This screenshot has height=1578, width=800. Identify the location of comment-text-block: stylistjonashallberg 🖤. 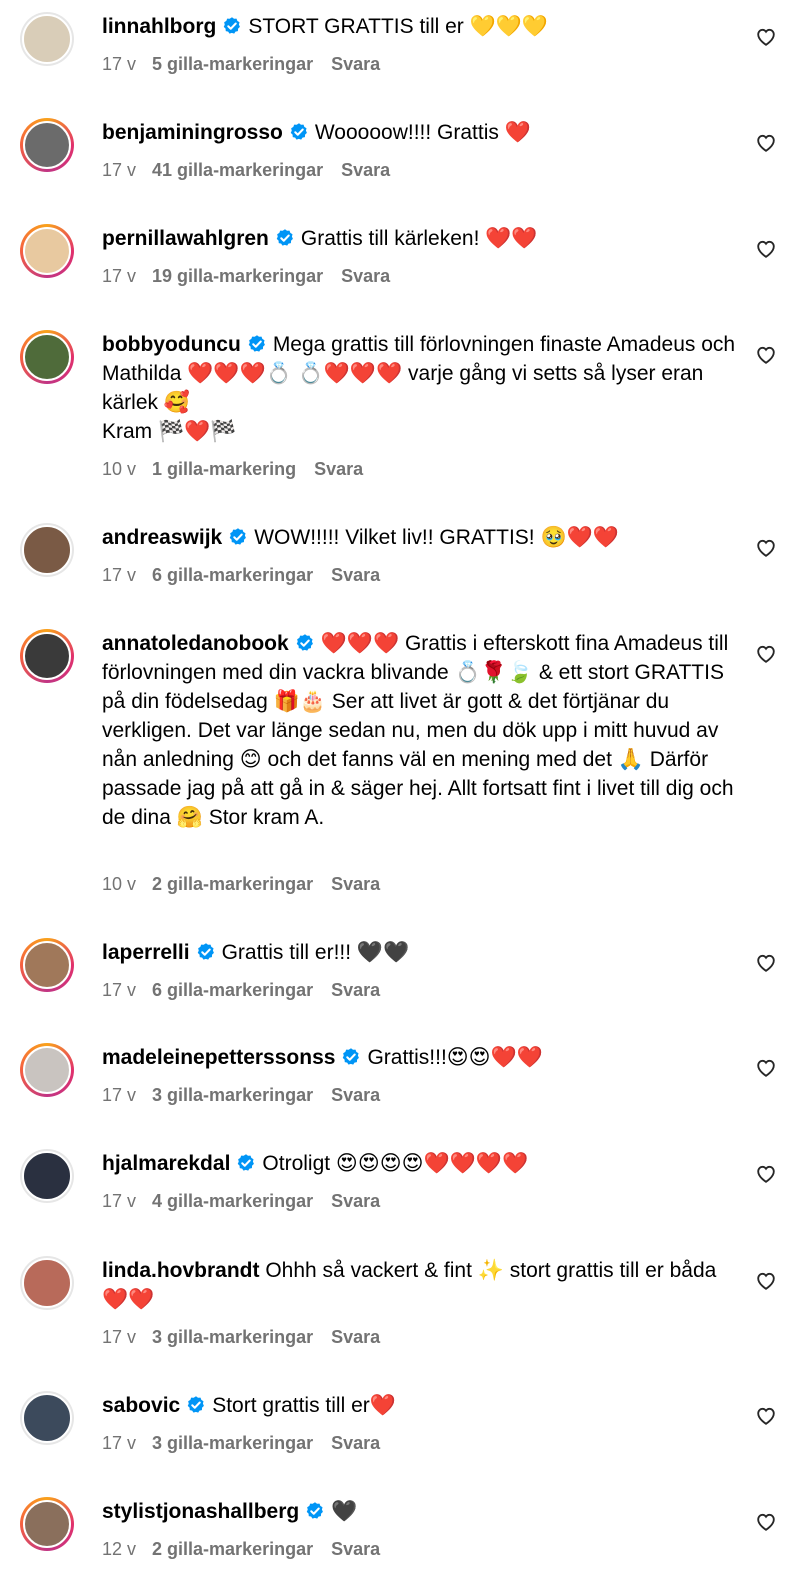
(422, 1511).